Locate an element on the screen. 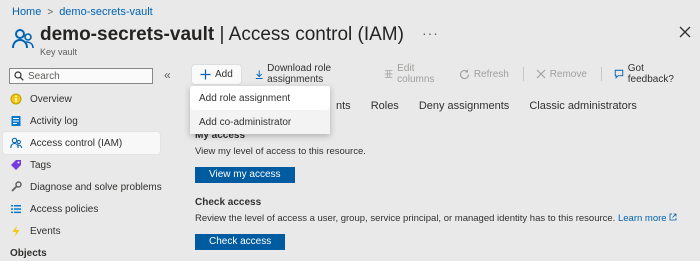 This screenshot has width=700, height=261. download-role-assignments-button: Download role assignments is located at coordinates (312, 74).